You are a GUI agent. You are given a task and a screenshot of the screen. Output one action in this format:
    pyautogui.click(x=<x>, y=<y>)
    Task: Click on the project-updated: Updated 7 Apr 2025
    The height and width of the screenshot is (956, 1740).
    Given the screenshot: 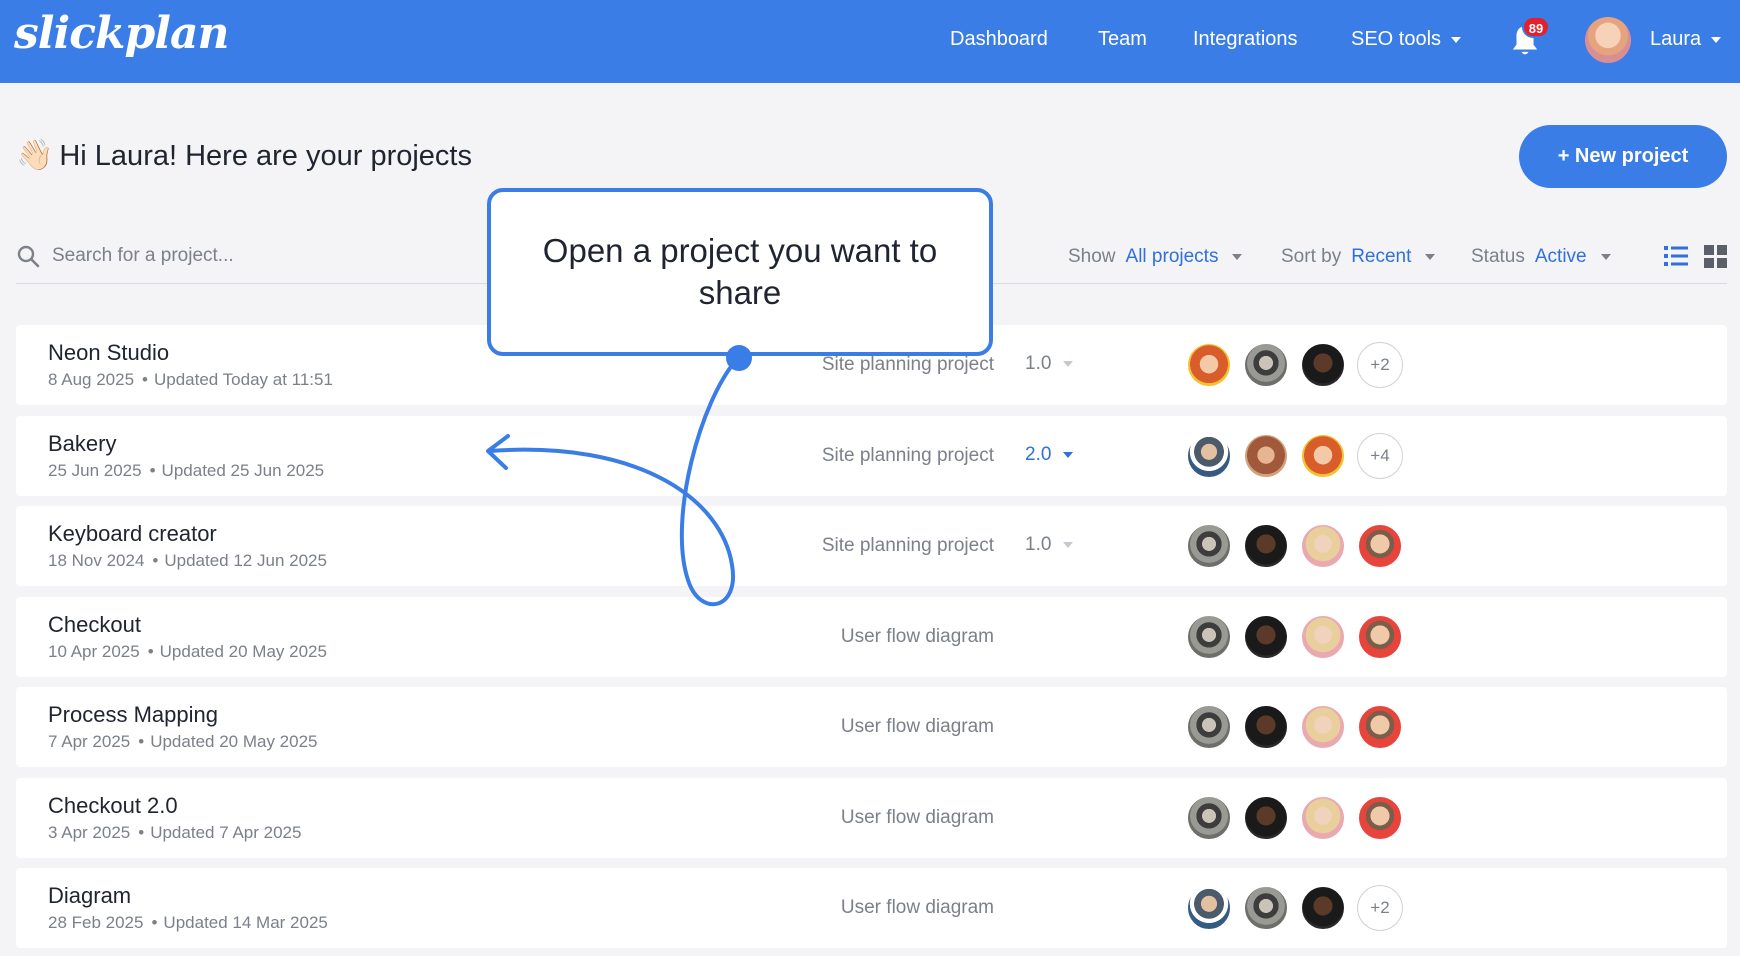 What is the action you would take?
    pyautogui.click(x=226, y=832)
    